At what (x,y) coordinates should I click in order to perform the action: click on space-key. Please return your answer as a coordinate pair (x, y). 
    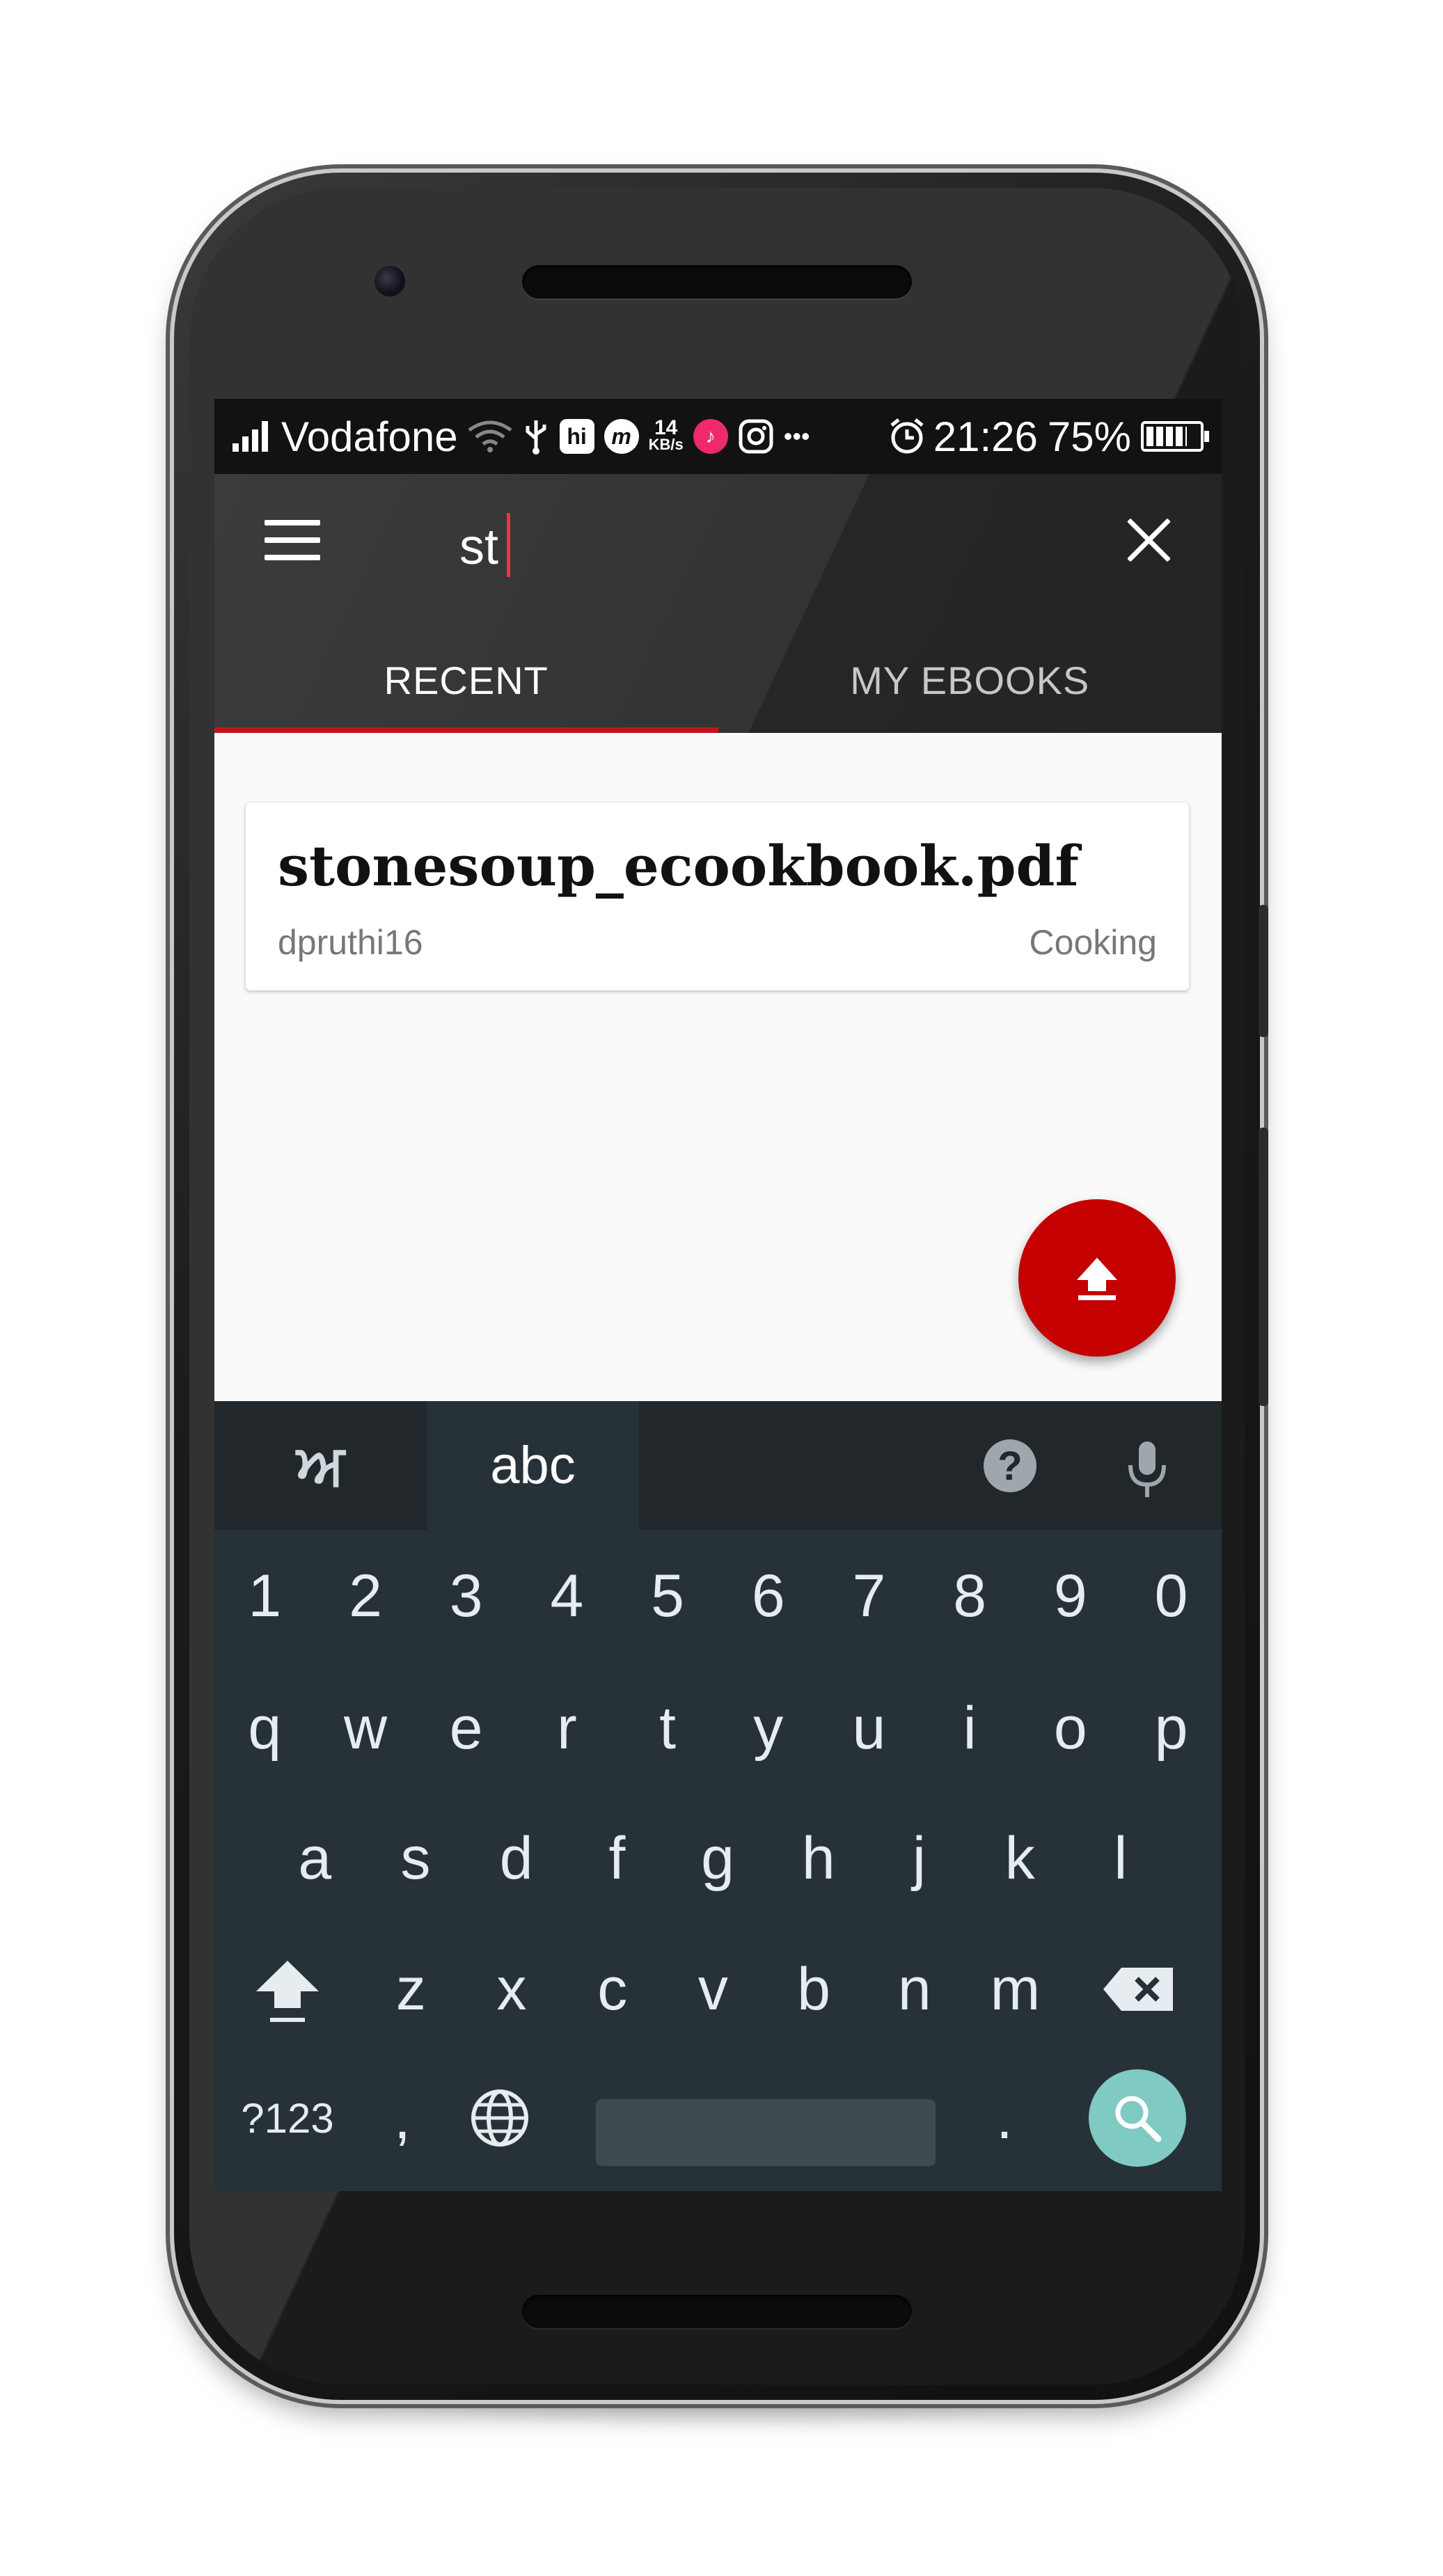
    Looking at the image, I should click on (766, 2132).